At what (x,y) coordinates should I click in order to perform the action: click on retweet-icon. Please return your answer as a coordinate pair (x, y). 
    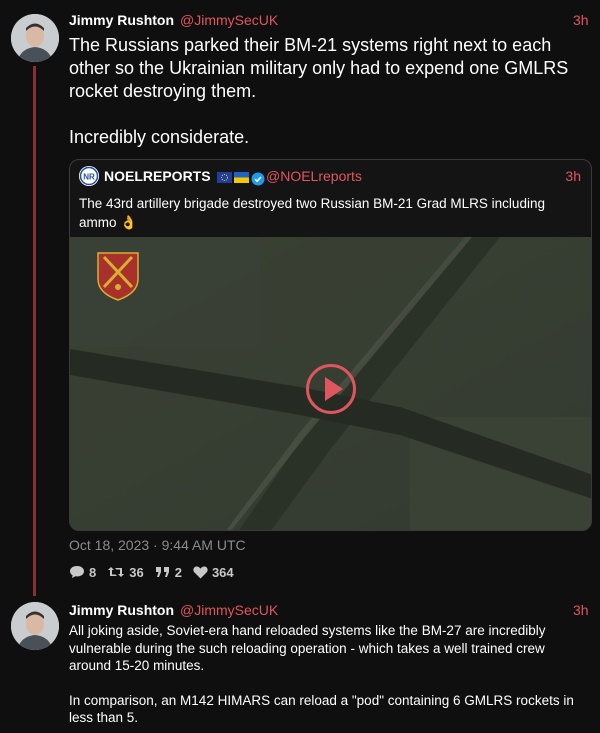
    Looking at the image, I should click on (116, 572).